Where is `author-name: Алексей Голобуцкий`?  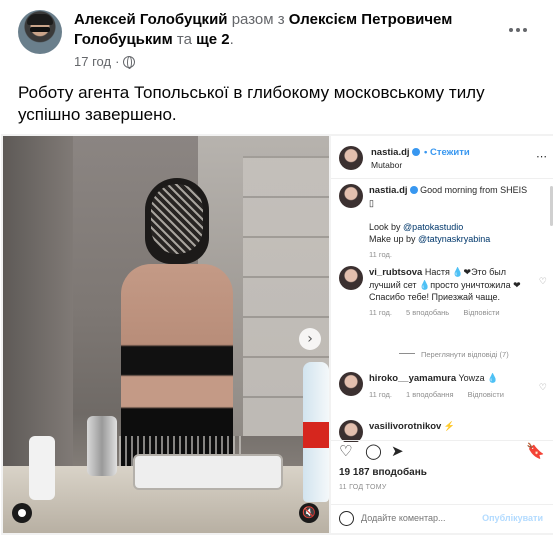
author-name: Алексей Голобуцкий is located at coordinates (151, 19).